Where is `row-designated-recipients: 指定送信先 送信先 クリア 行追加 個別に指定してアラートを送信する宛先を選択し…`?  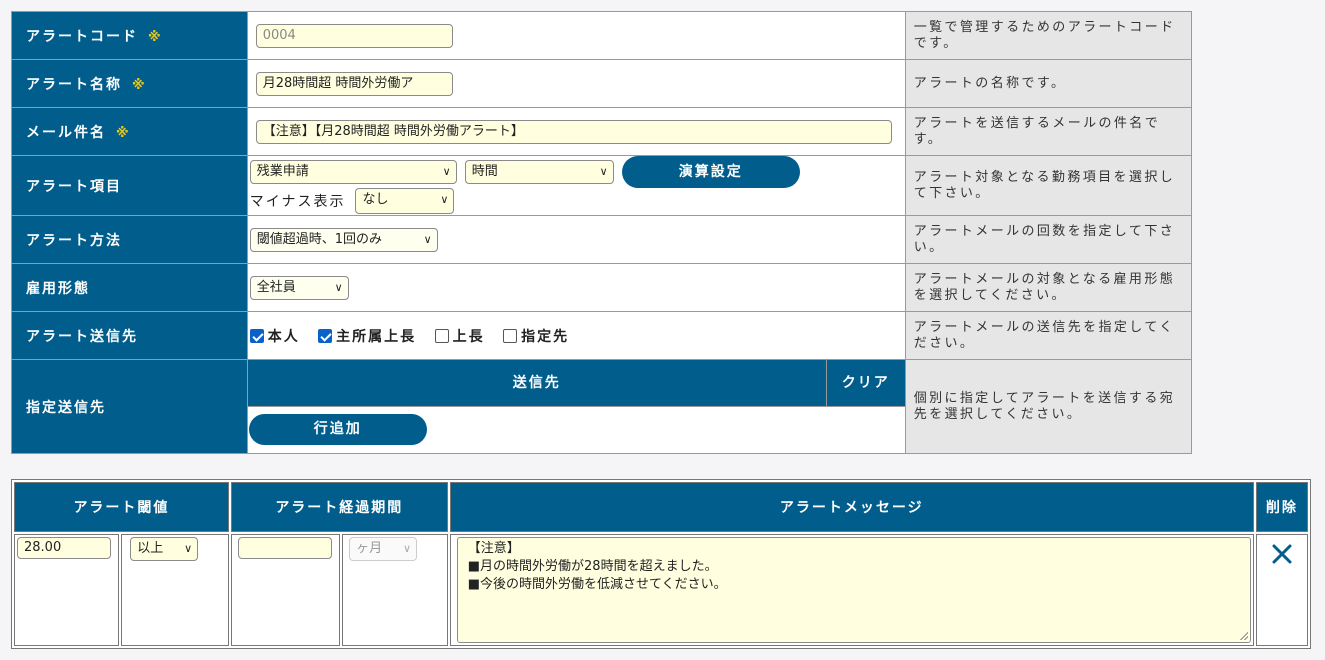 row-designated-recipients: 指定送信先 送信先 クリア 行追加 個別に指定してアラートを送信する宛先を選択し… is located at coordinates (602, 406).